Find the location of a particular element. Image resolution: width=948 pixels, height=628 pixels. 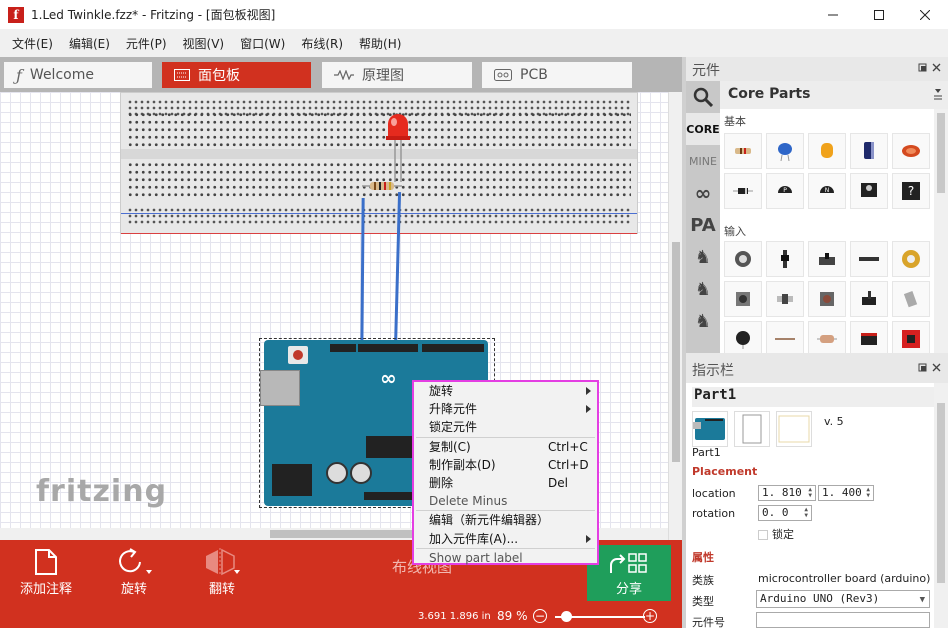

basic-parts-grid: P N ? is located at coordinates (827, 171).